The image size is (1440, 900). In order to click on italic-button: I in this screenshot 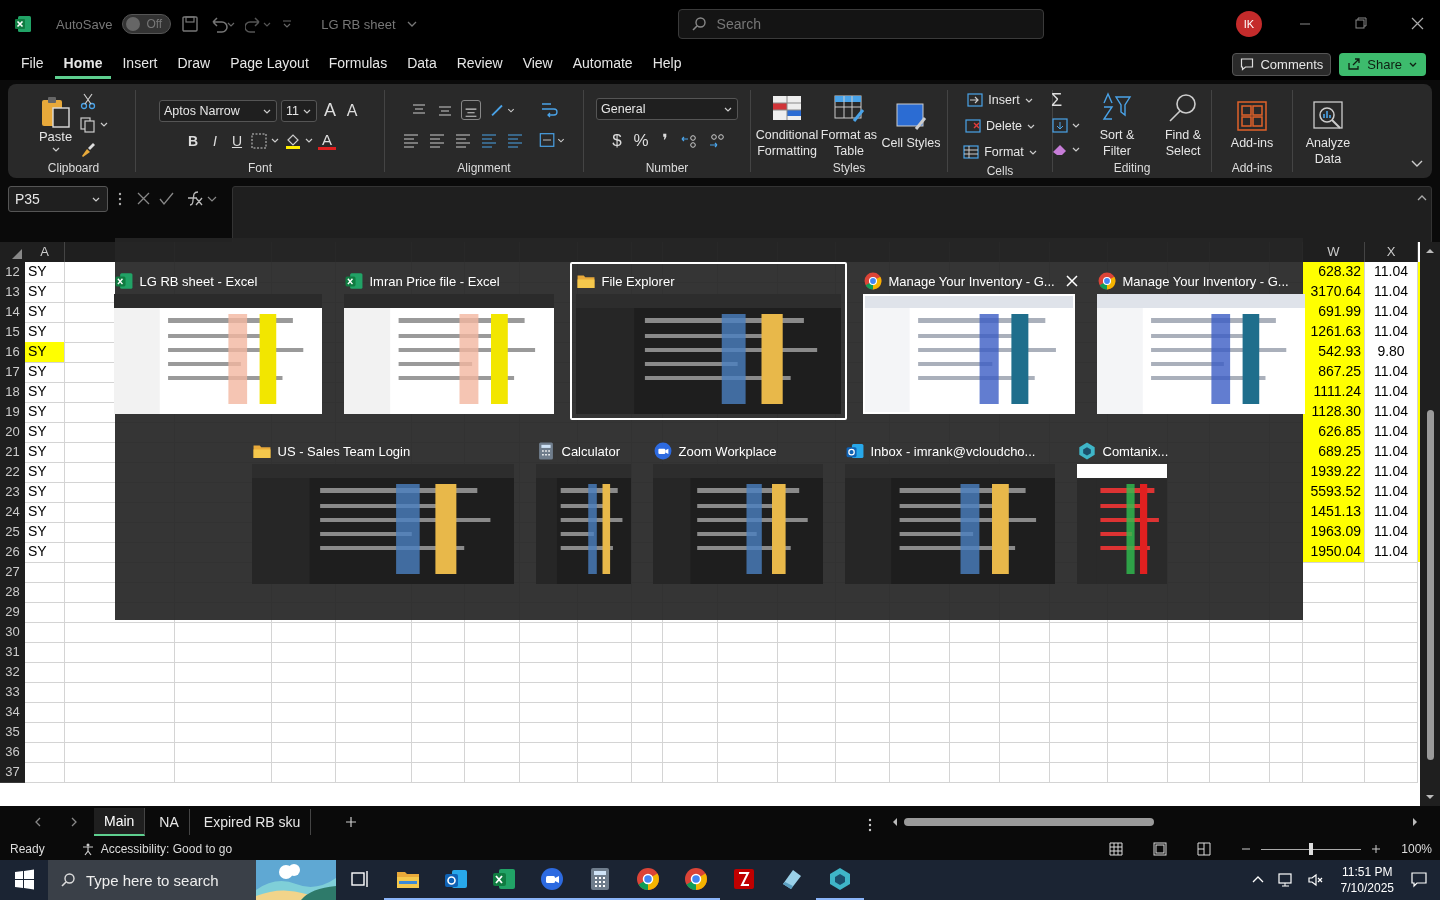, I will do `click(215, 140)`.